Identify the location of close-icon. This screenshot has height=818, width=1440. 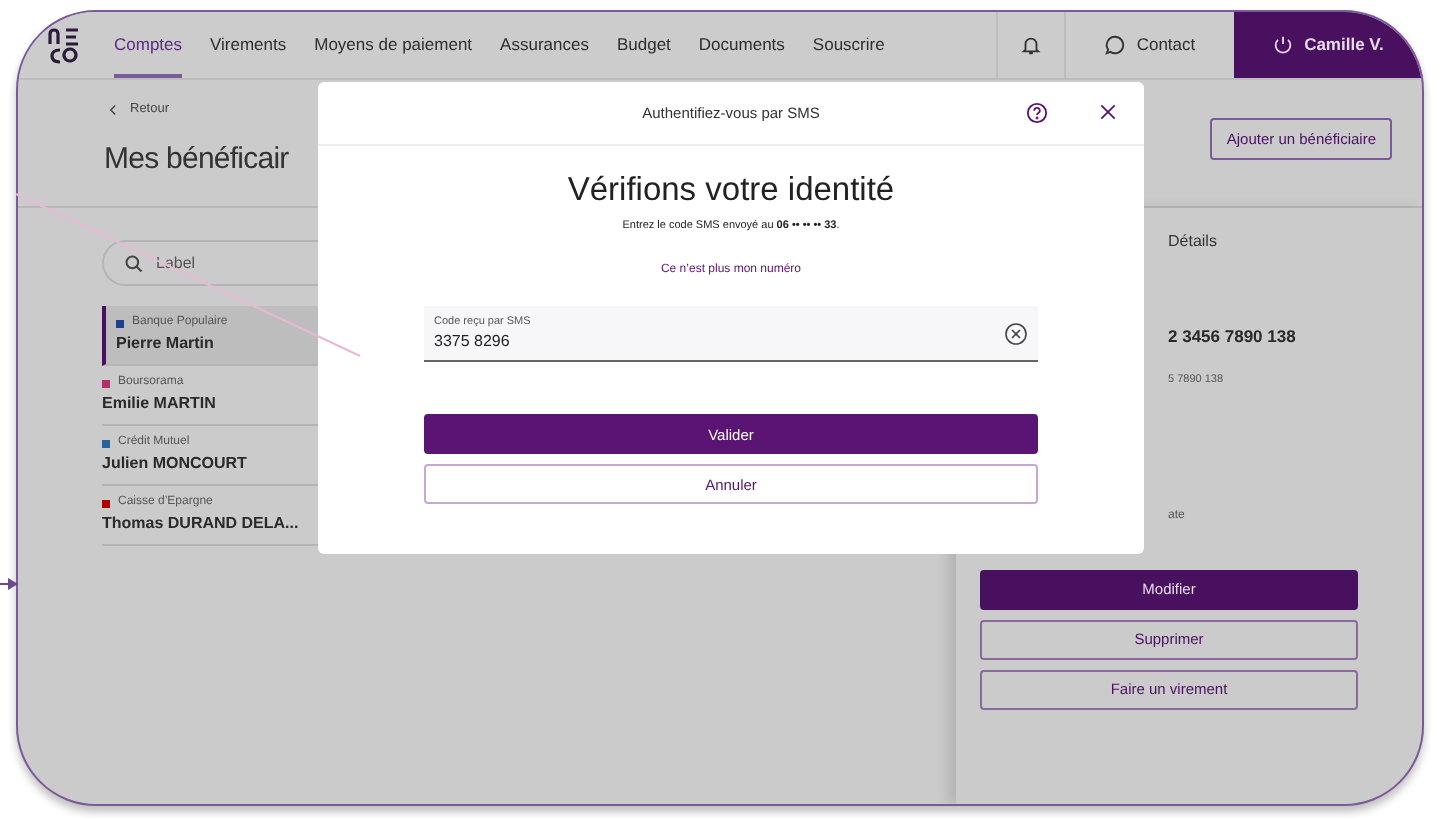
(1108, 112).